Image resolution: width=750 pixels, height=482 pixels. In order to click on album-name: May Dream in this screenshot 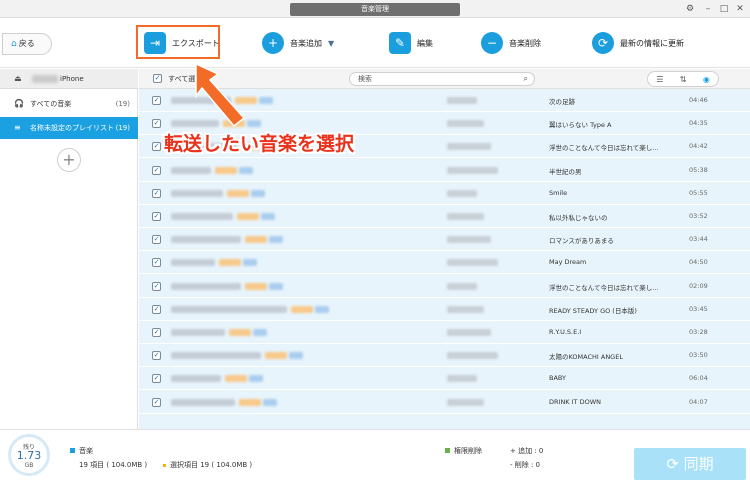, I will do `click(568, 262)`.